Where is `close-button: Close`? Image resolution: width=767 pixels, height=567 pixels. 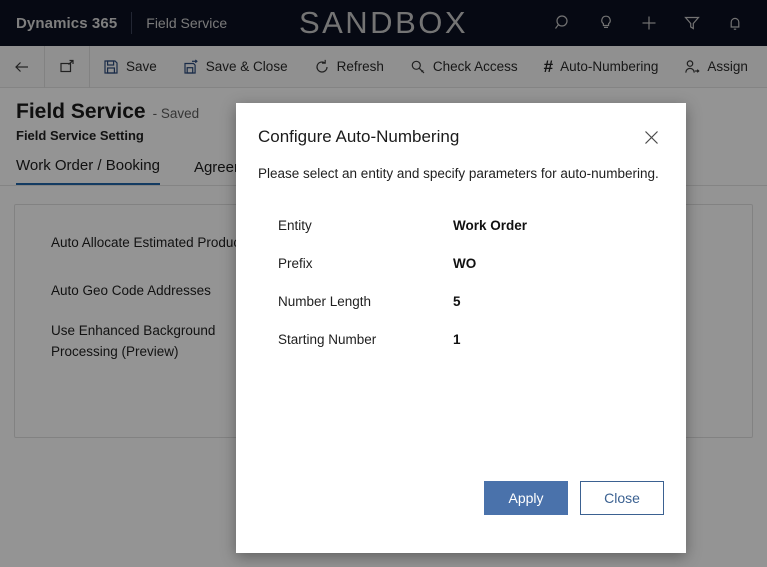 close-button: Close is located at coordinates (622, 498).